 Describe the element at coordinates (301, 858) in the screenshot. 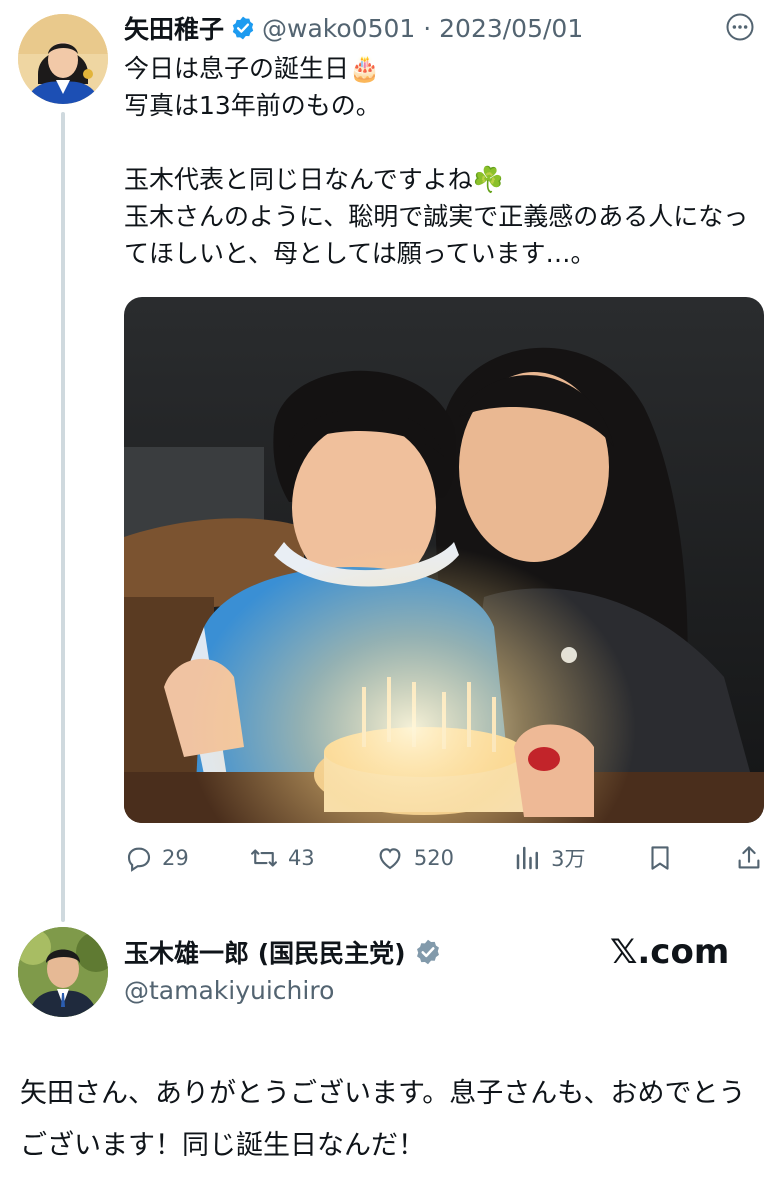

I see `repost-count: 43` at that location.